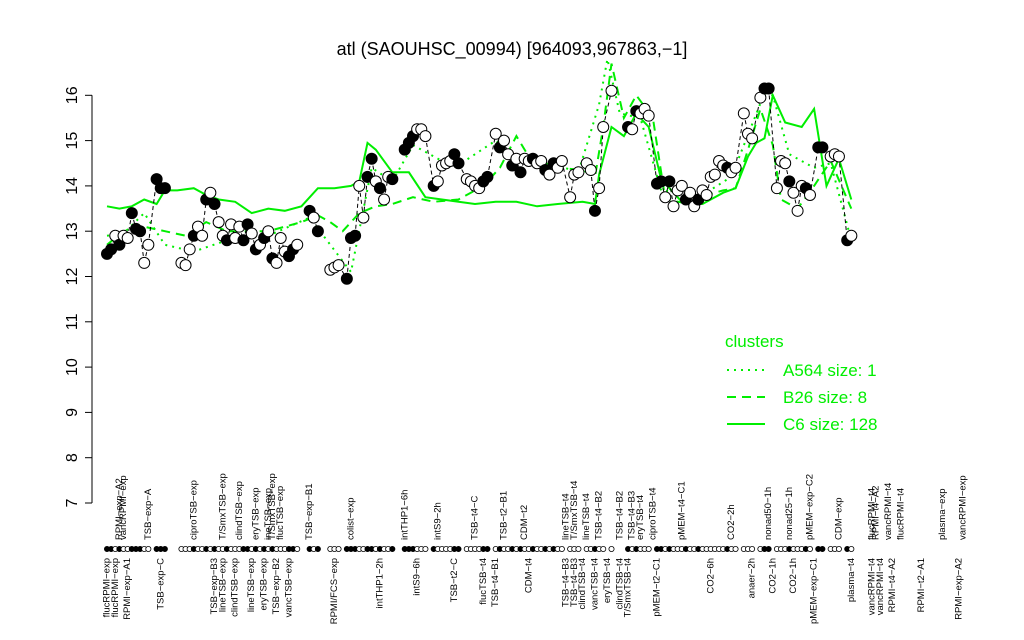 The image size is (1024, 640). Describe the element at coordinates (789, 513) in the screenshot. I see `x-tick-label: nonad25−1h` at that location.